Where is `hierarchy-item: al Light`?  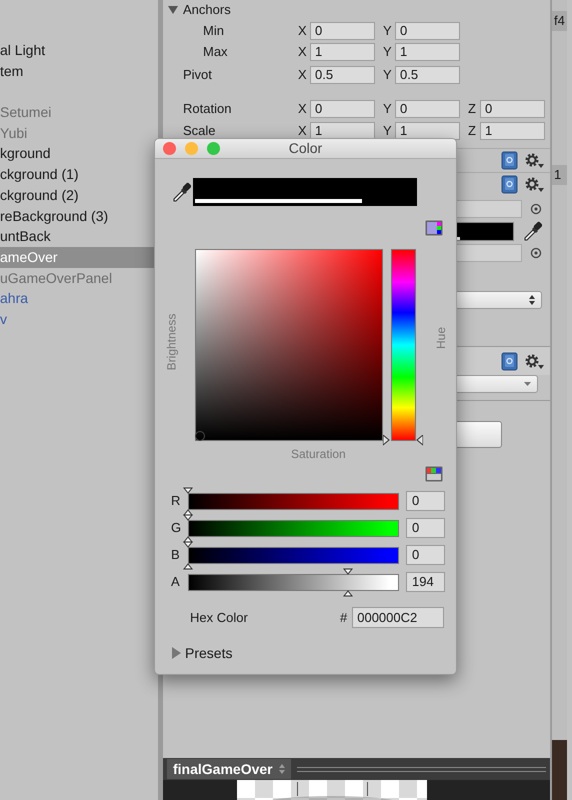
hierarchy-item: al Light is located at coordinates (79, 50).